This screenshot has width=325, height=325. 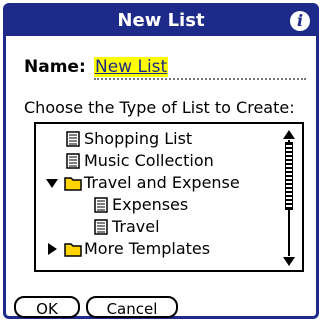 What do you see at coordinates (200, 67) in the screenshot?
I see `name-input: New List` at bounding box center [200, 67].